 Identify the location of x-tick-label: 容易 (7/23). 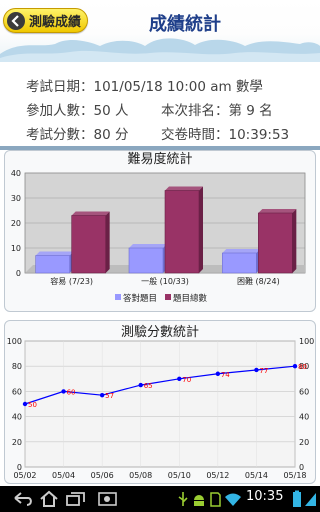
(71, 281).